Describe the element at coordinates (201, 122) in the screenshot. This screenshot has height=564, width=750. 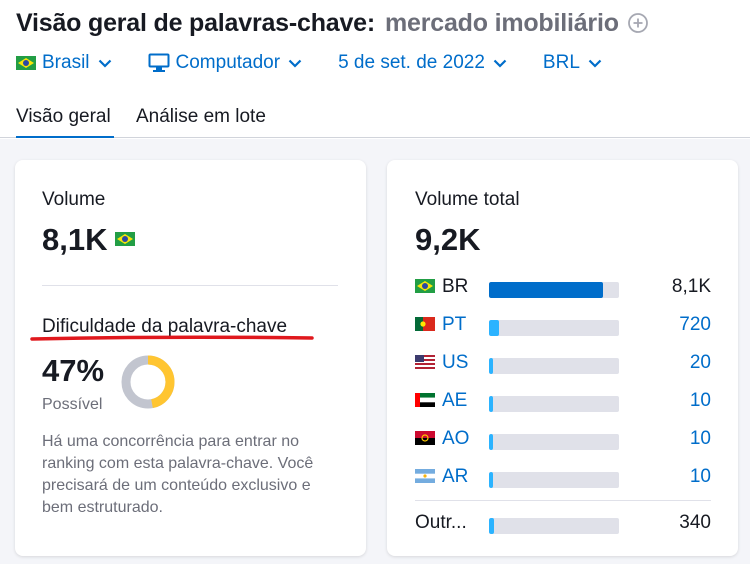
I see `tab-bulk-analysis: Análise em lote` at that location.